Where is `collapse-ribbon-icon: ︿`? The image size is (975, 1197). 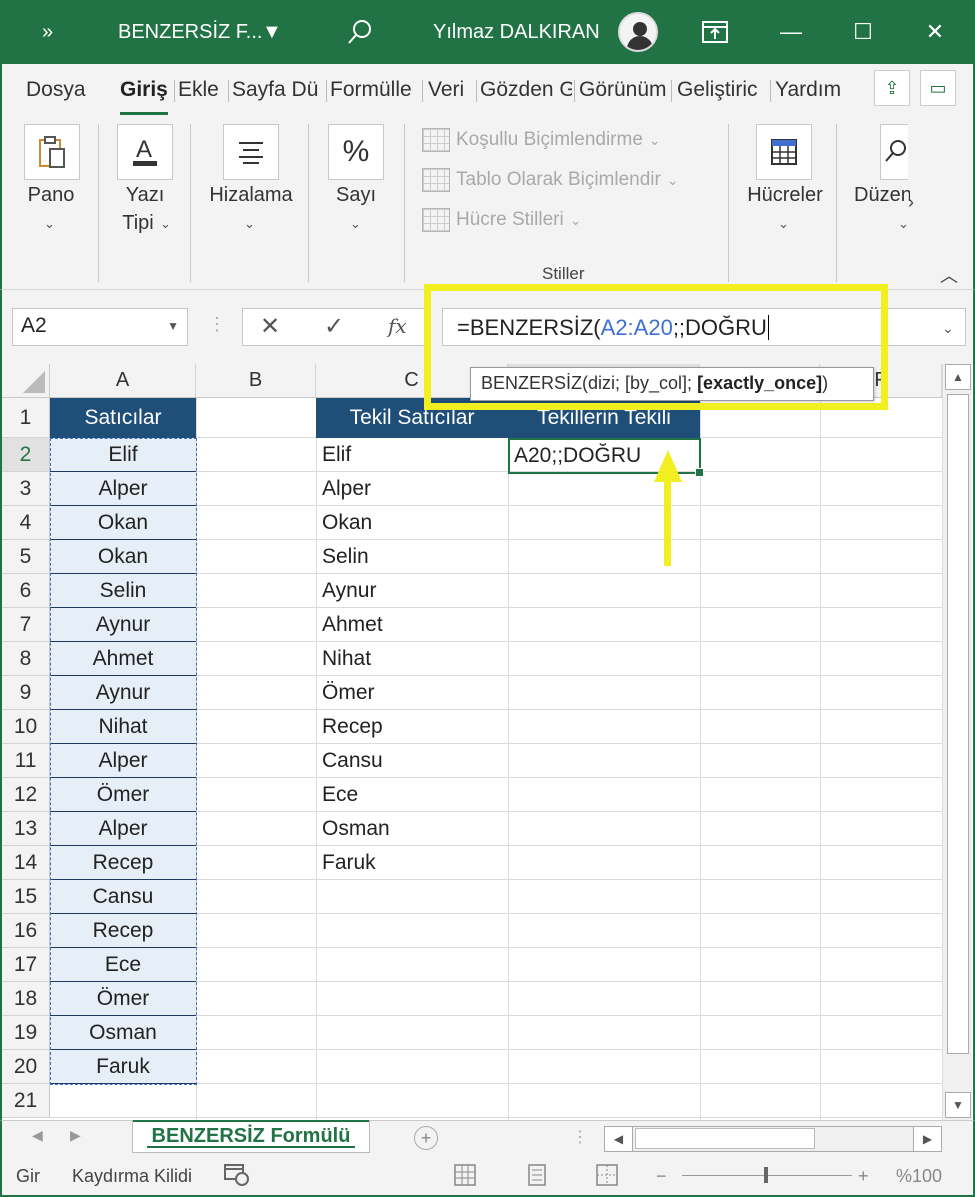
collapse-ribbon-icon: ︿ is located at coordinates (949, 275).